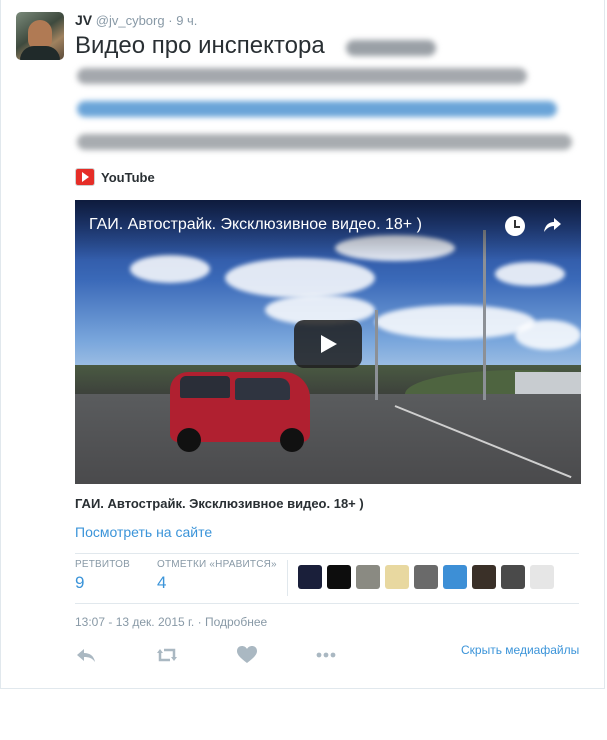  I want to click on card-provider: YouTube, so click(115, 177).